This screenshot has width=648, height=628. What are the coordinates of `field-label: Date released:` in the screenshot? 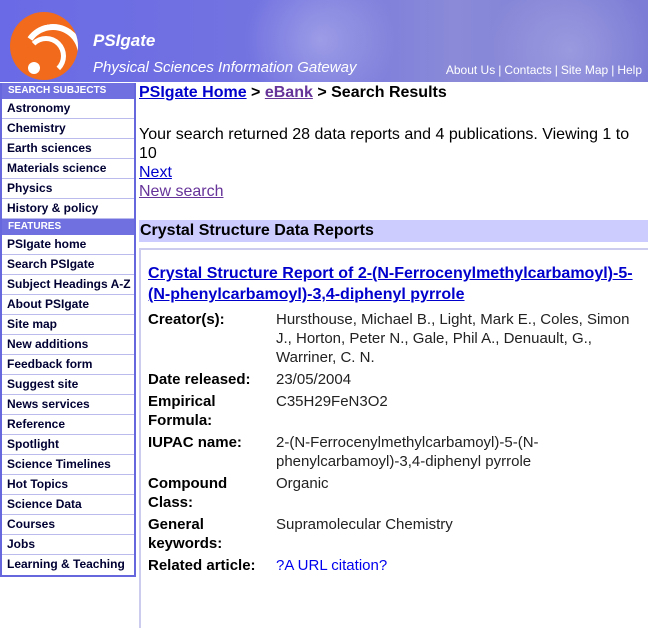 It's located at (199, 379).